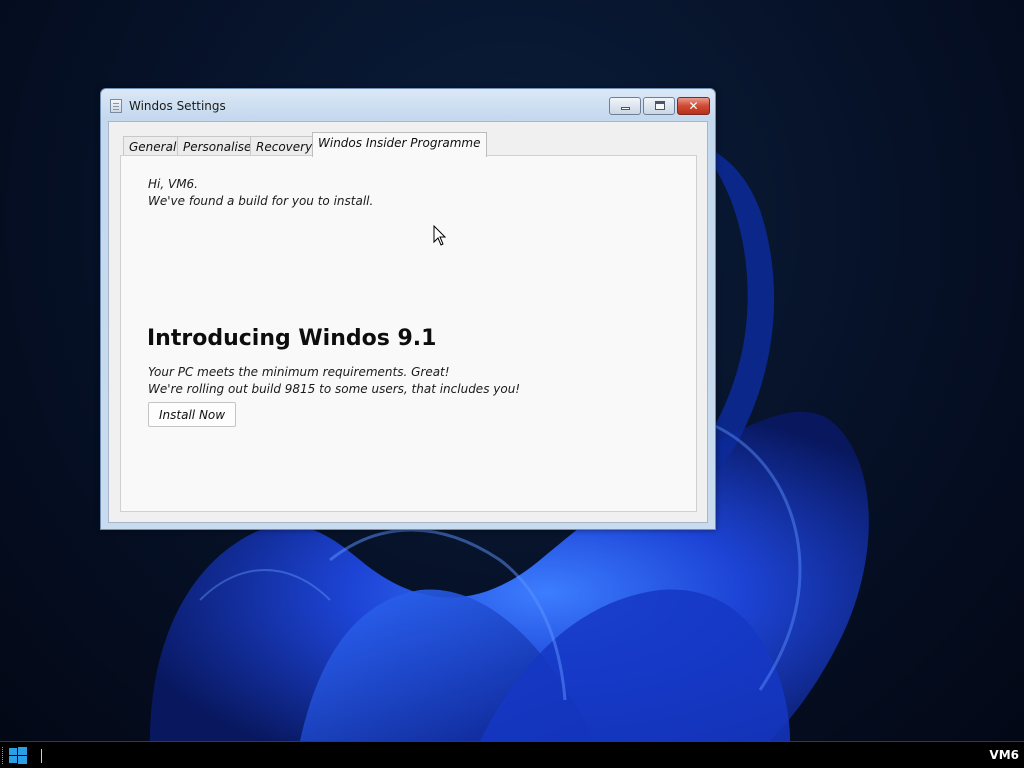 The width and height of the screenshot is (1024, 768). Describe the element at coordinates (440, 235) in the screenshot. I see `mouse-pointer-icon` at that location.